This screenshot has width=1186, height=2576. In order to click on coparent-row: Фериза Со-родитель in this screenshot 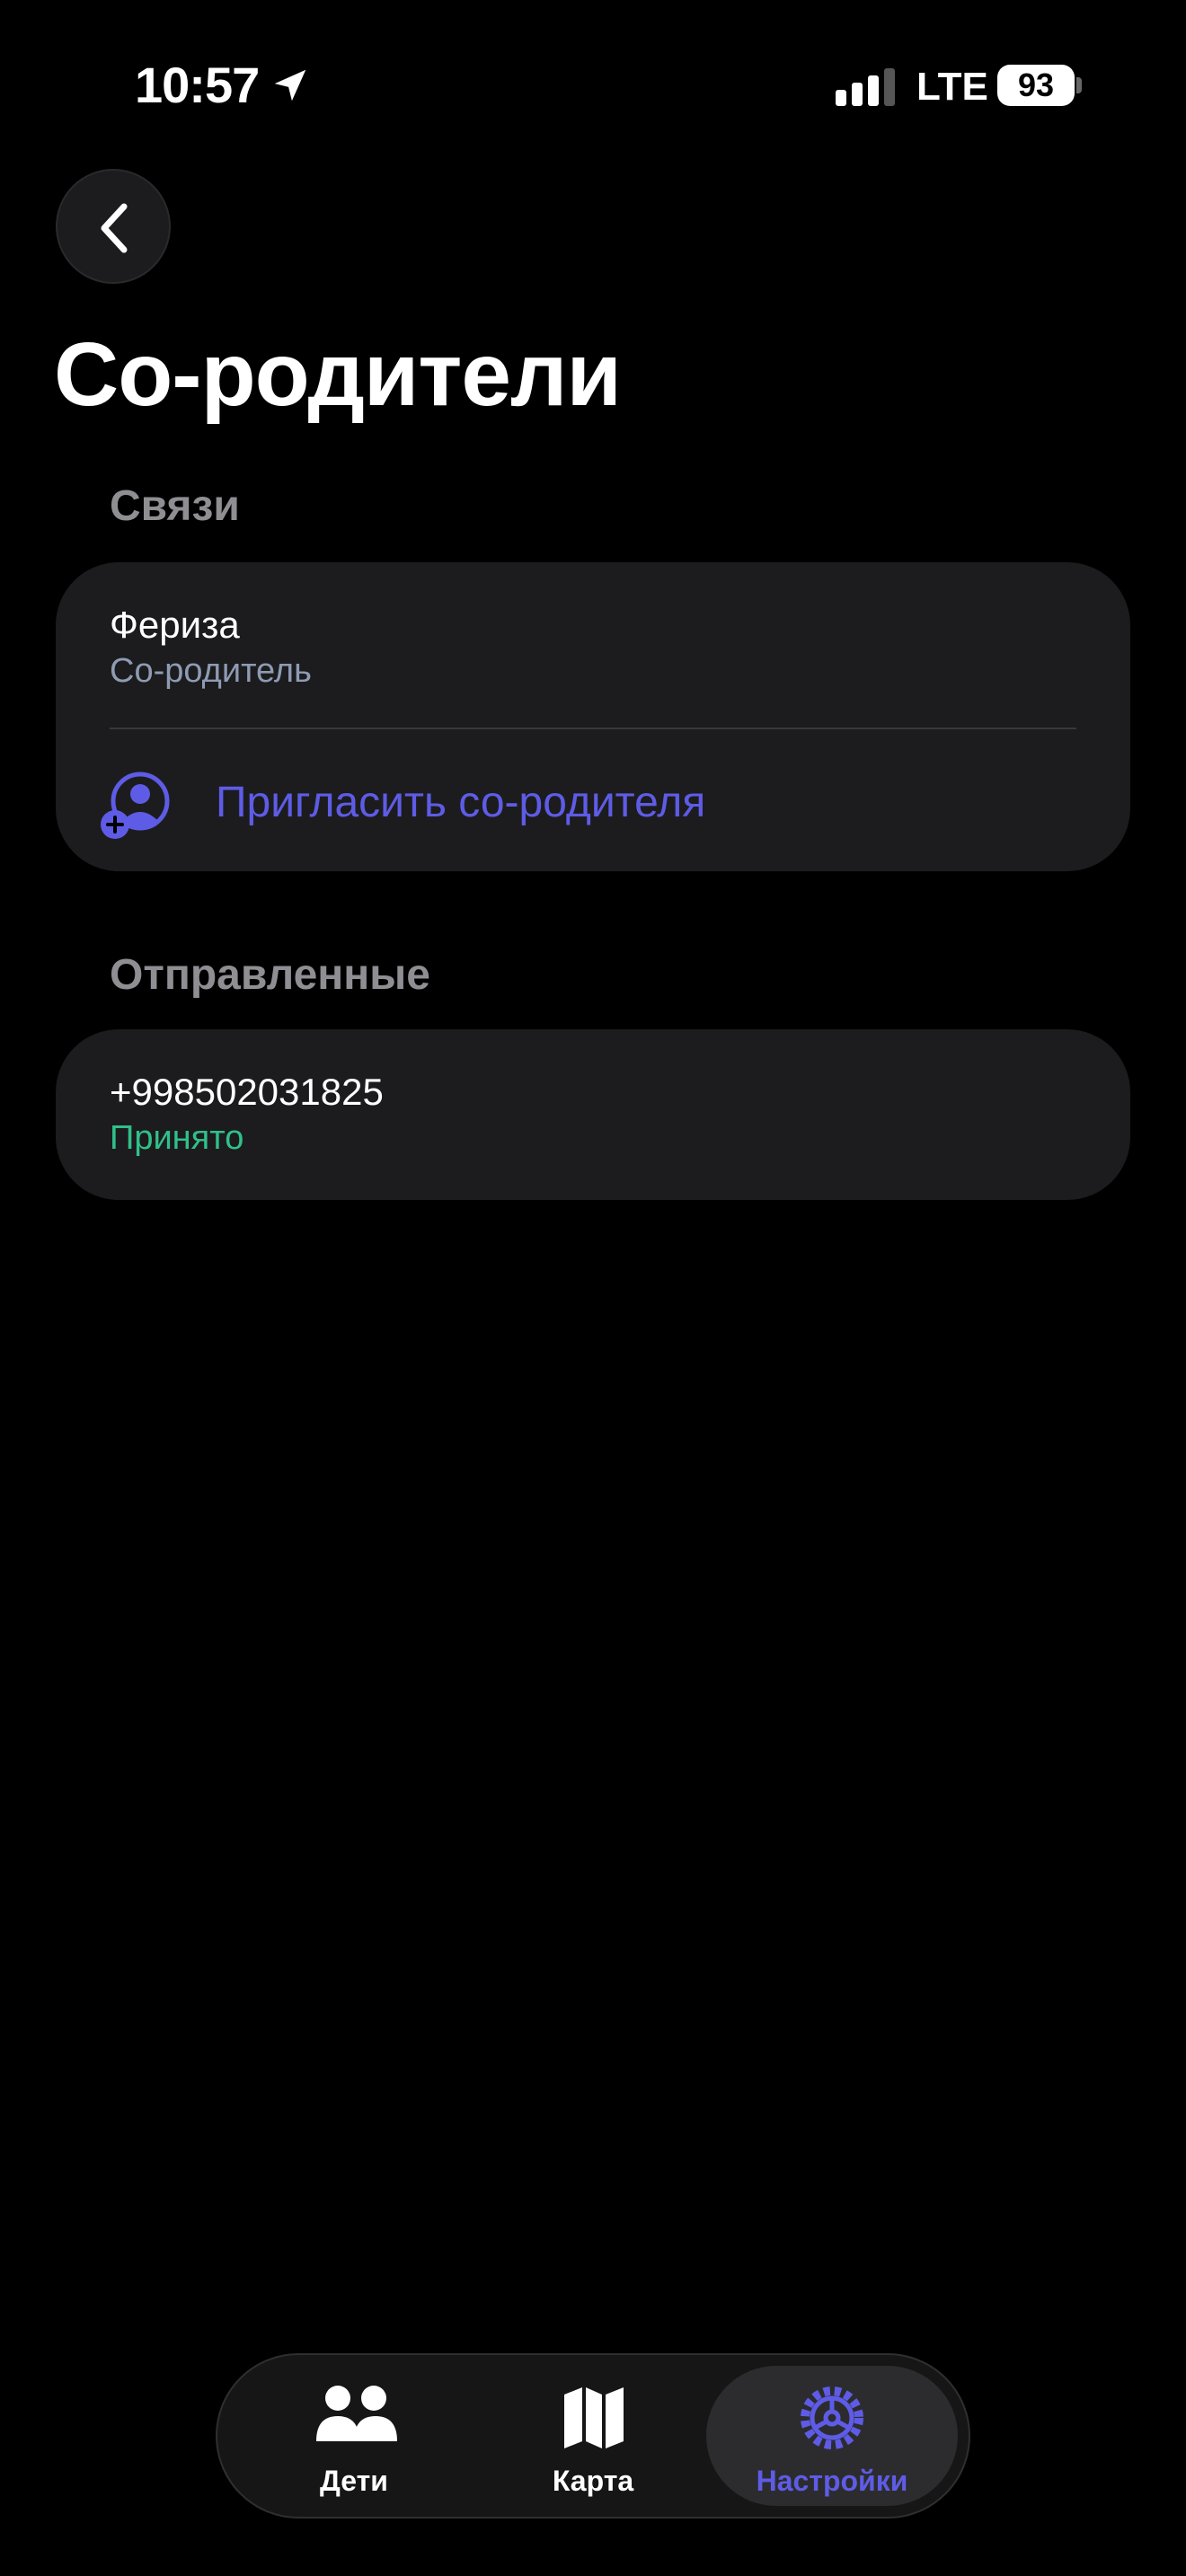, I will do `click(593, 645)`.